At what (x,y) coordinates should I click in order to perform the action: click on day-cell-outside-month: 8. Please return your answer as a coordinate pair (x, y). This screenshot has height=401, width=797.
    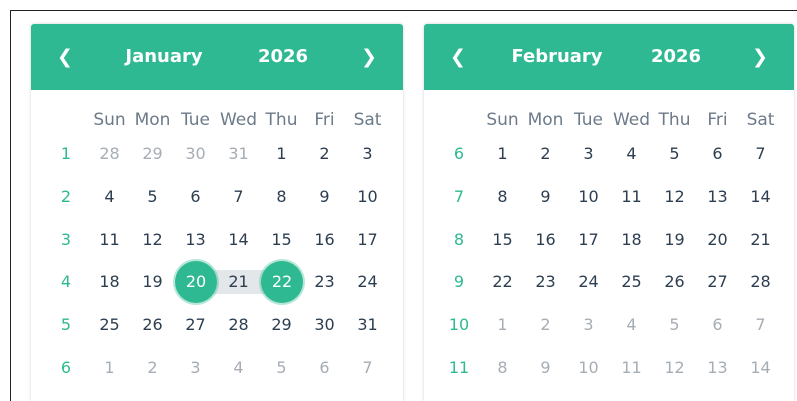
    Looking at the image, I should click on (502, 368).